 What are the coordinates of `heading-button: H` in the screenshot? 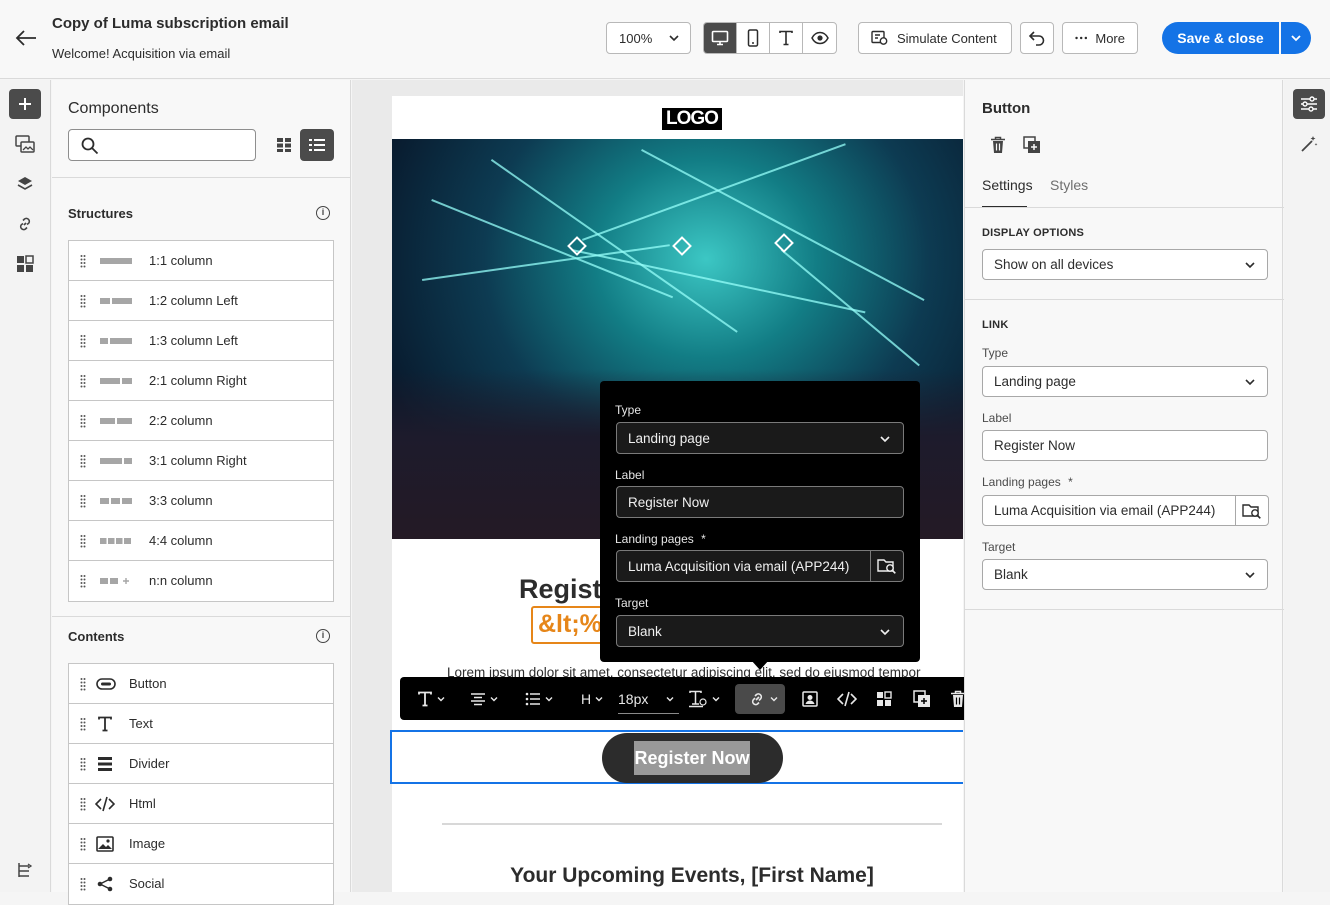 It's located at (592, 699).